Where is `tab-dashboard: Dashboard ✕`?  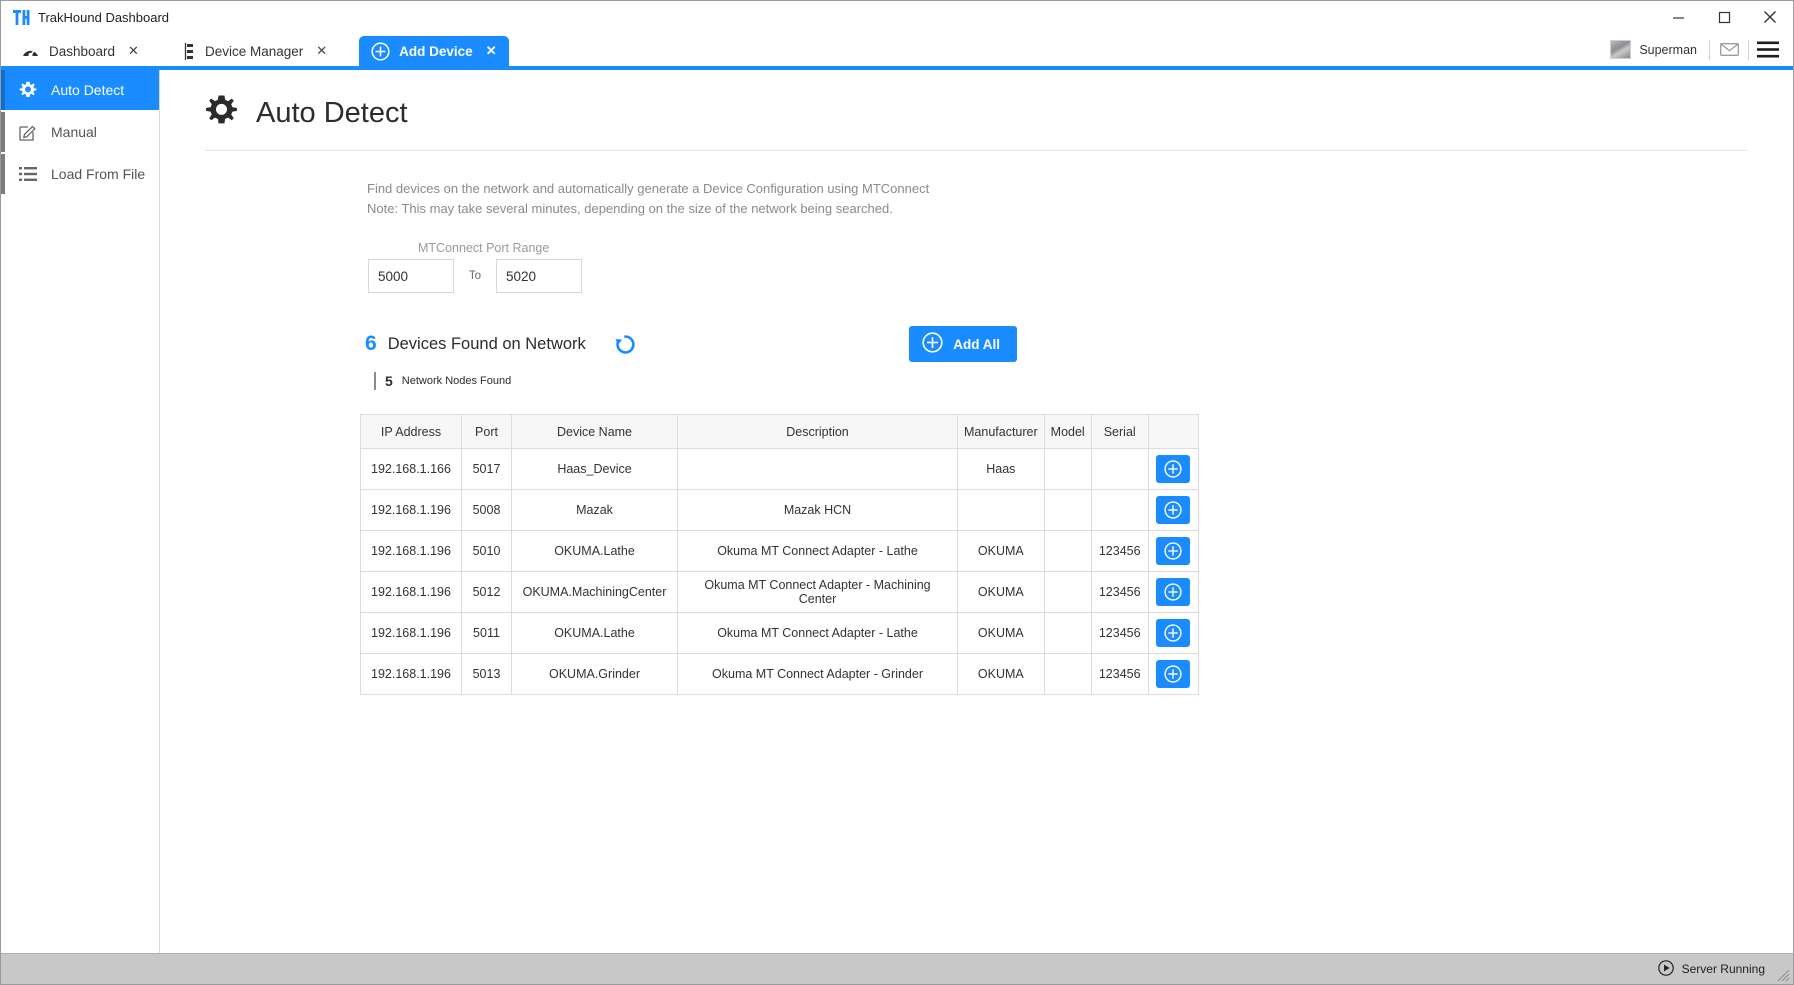 tab-dashboard: Dashboard ✕ is located at coordinates (79, 51).